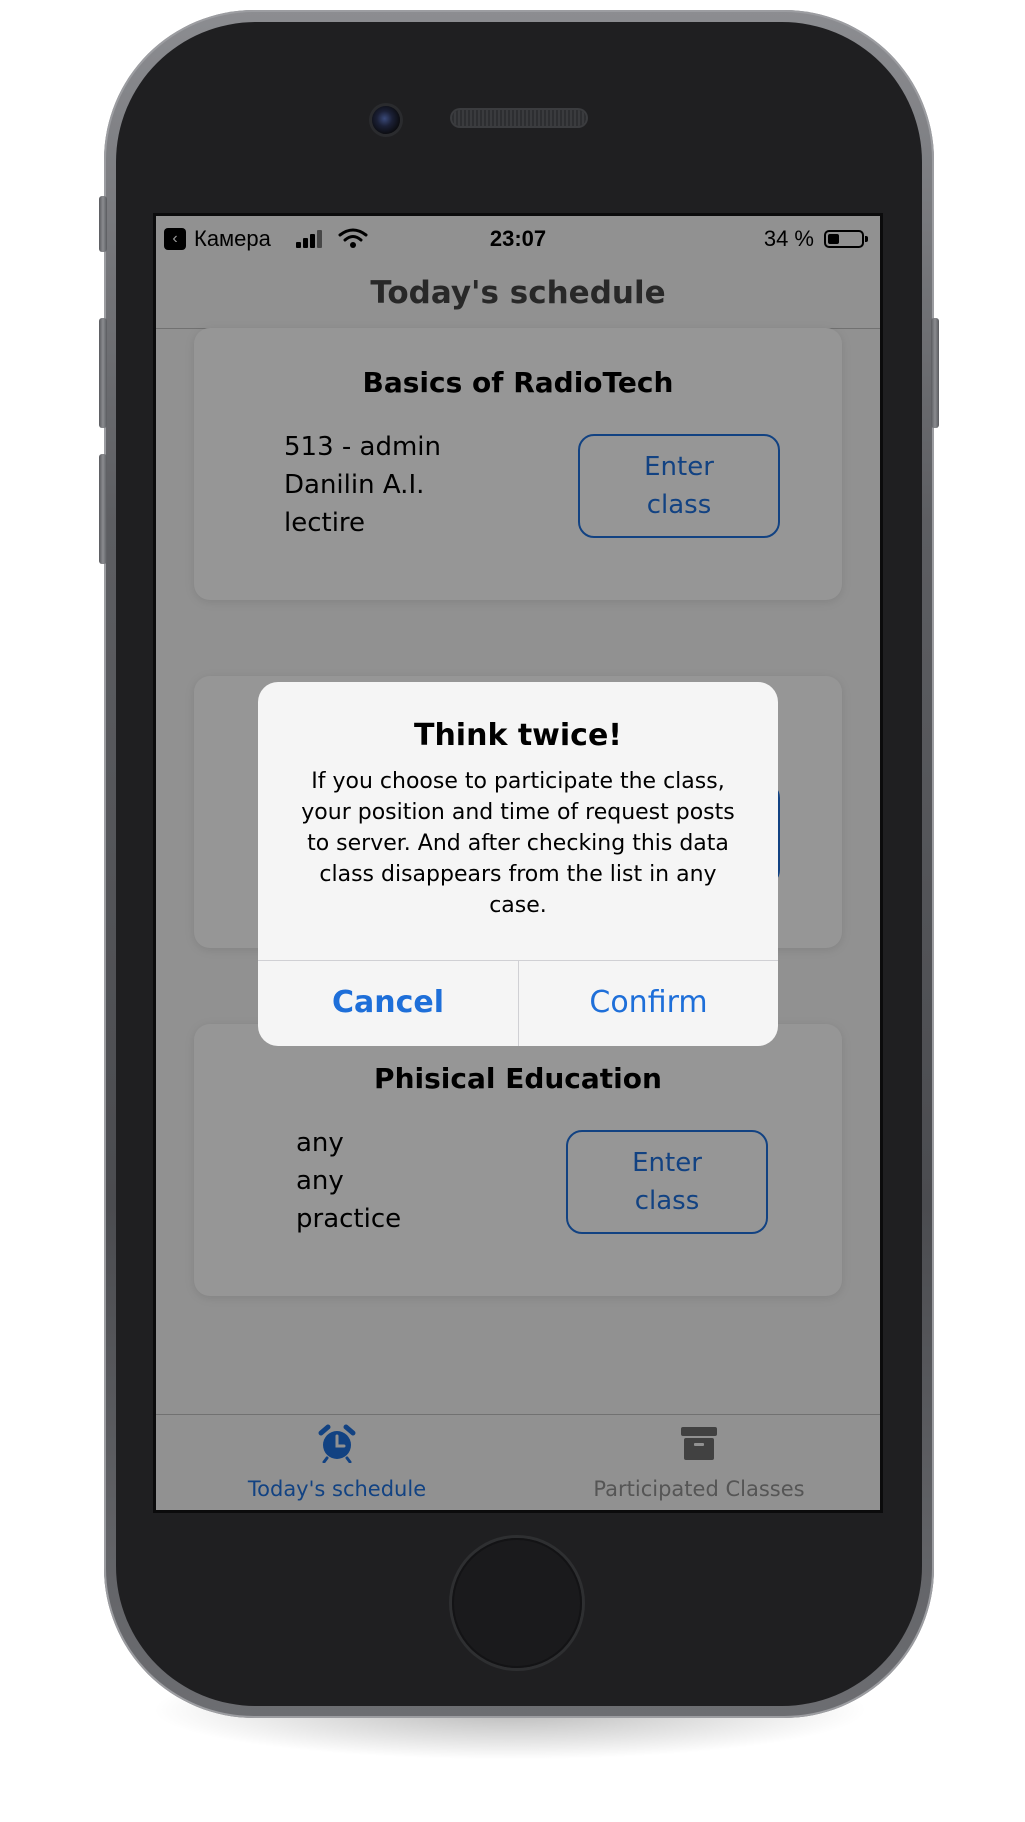 The width and height of the screenshot is (1025, 1822). What do you see at coordinates (518, 812) in the screenshot?
I see `alert-message-line: your position and time of request posts` at bounding box center [518, 812].